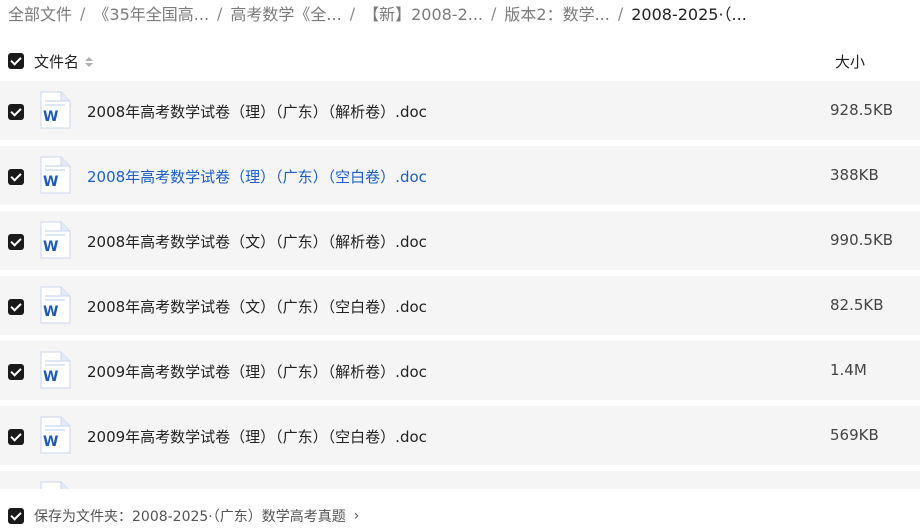 The height and width of the screenshot is (529, 920). I want to click on name-column-header: 文件名, so click(64, 61).